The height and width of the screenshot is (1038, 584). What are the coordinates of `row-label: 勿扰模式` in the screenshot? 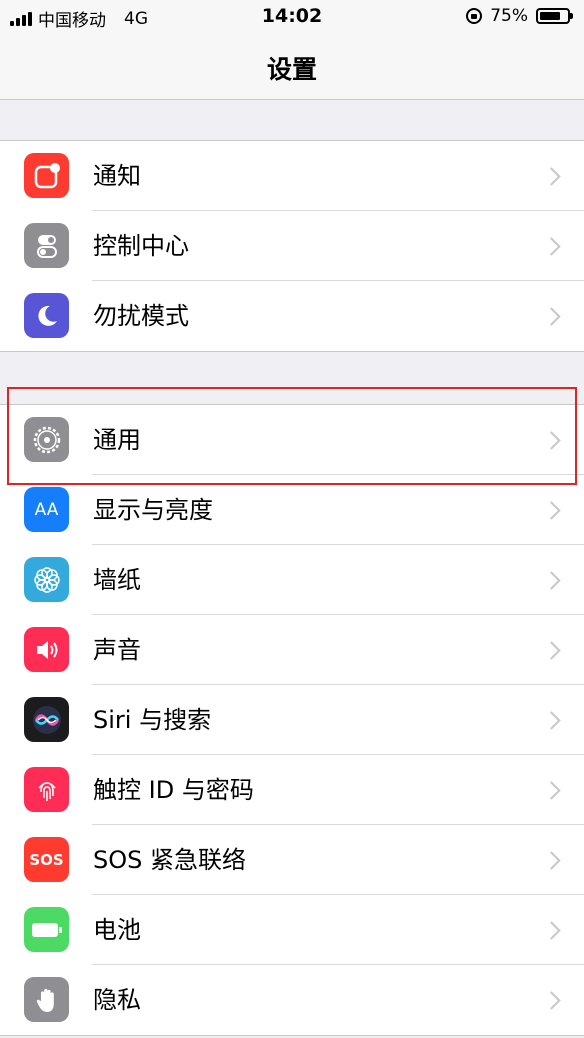 It's located at (141, 316).